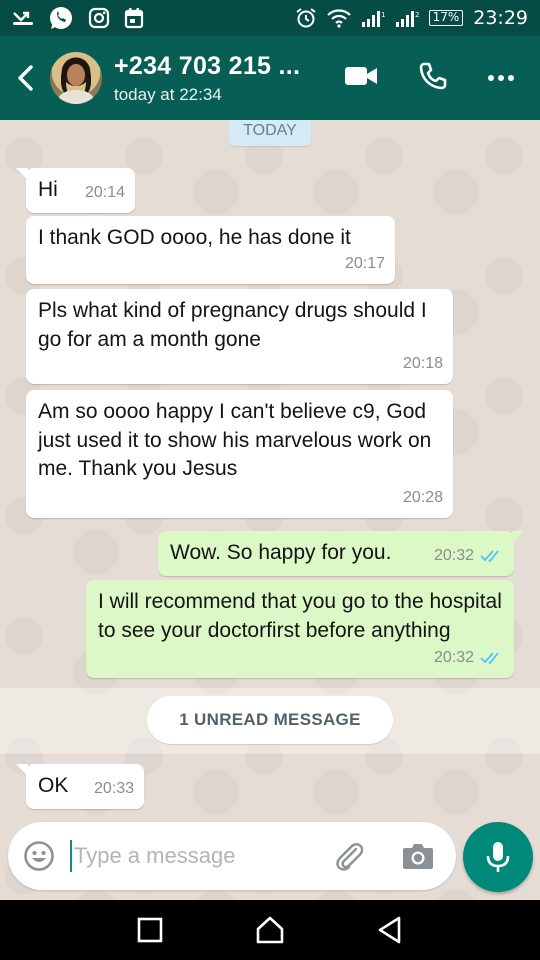  I want to click on svg-text: 1, so click(383, 15).